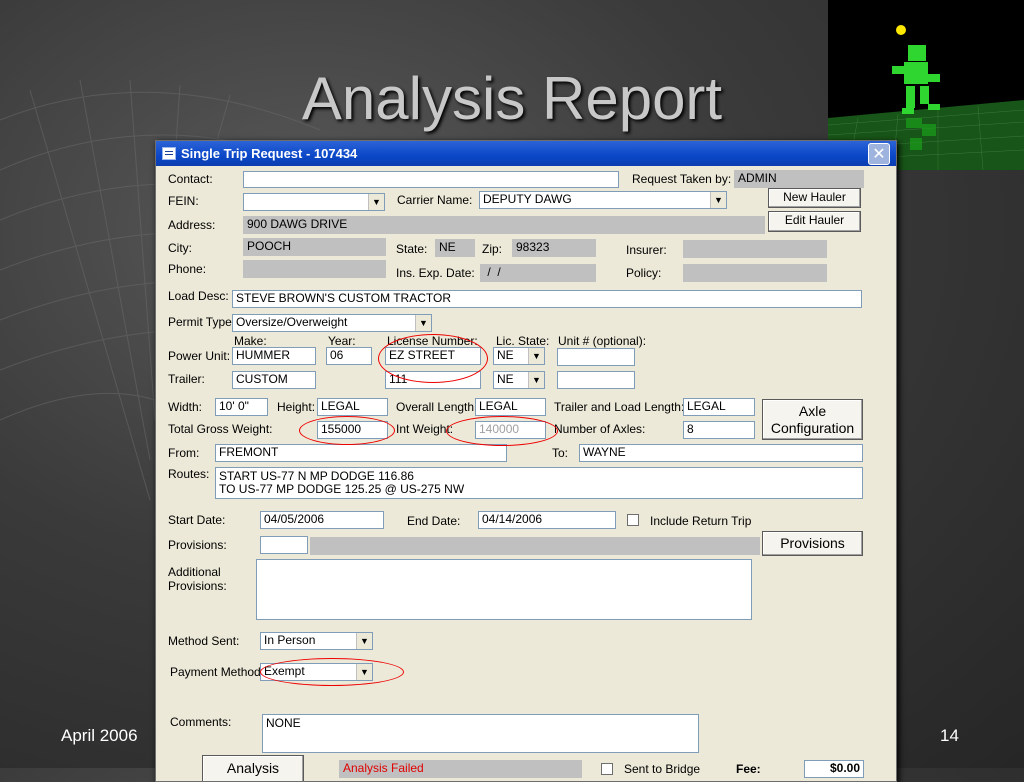 The height and width of the screenshot is (782, 1024). What do you see at coordinates (201, 722) in the screenshot?
I see `comments-label: Comments:` at bounding box center [201, 722].